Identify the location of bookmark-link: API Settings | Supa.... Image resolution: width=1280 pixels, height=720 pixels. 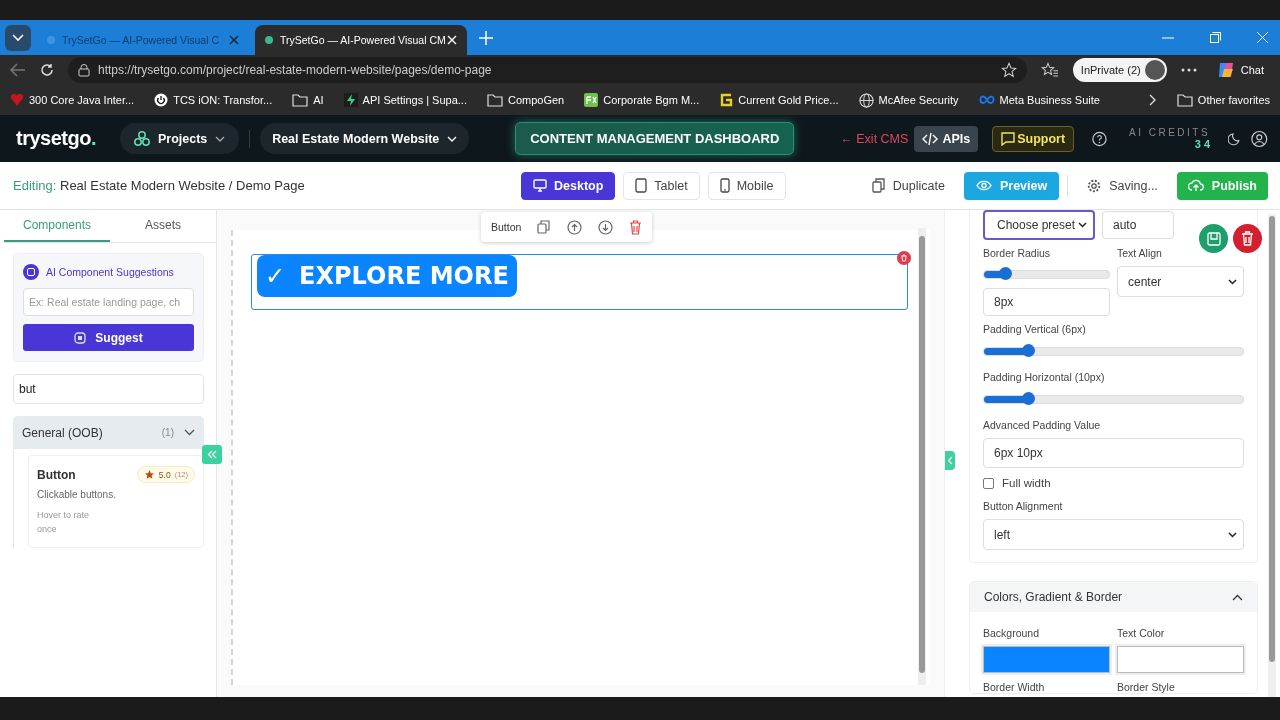
(405, 100).